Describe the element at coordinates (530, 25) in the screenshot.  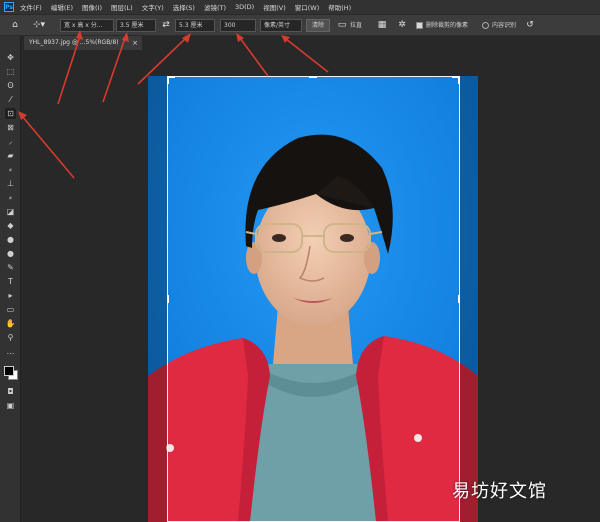
I see `reset-icon: ↺` at that location.